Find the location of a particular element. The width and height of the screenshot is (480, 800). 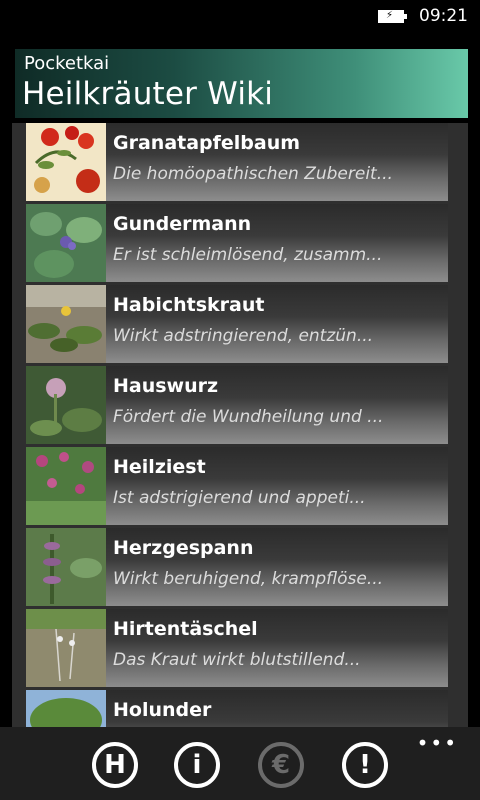

app-bar: ••• H i € ! is located at coordinates (240, 763).